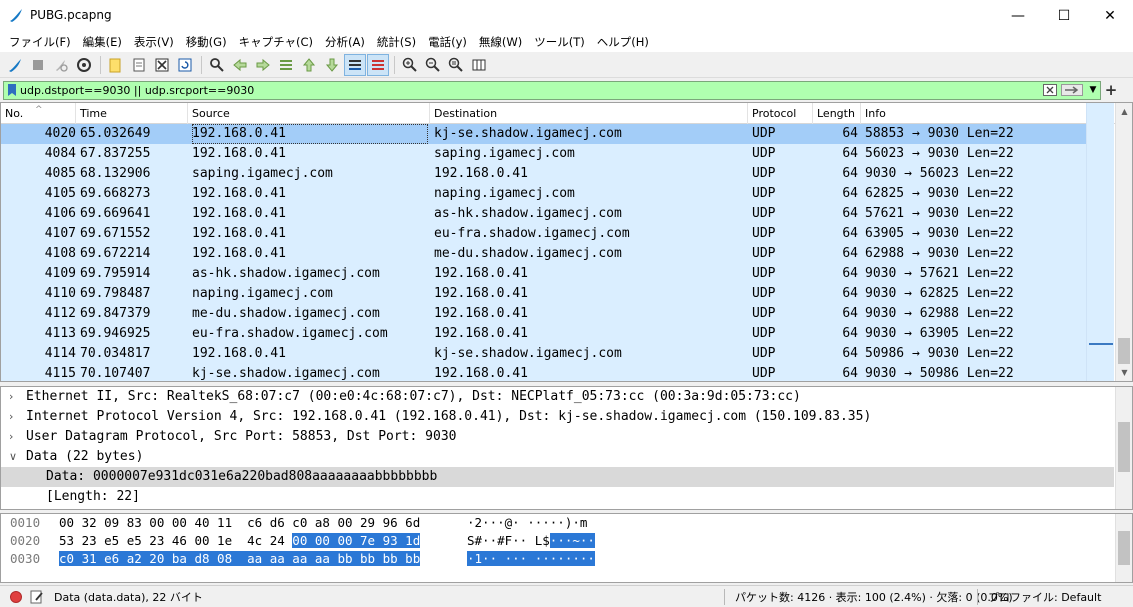 The height and width of the screenshot is (607, 1133). I want to click on column-header-info: Info, so click(988, 113).